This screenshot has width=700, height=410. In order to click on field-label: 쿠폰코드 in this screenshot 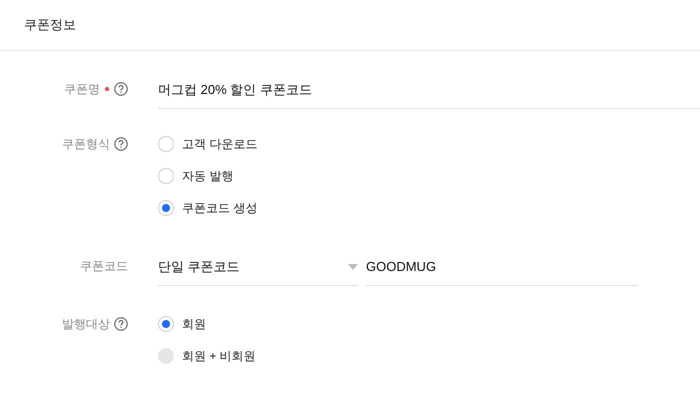, I will do `click(104, 266)`.